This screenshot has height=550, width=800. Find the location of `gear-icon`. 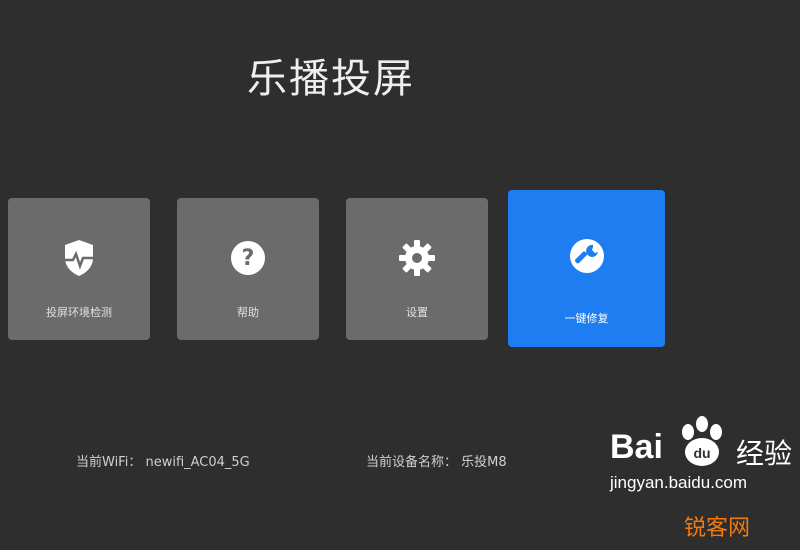

gear-icon is located at coordinates (417, 258).